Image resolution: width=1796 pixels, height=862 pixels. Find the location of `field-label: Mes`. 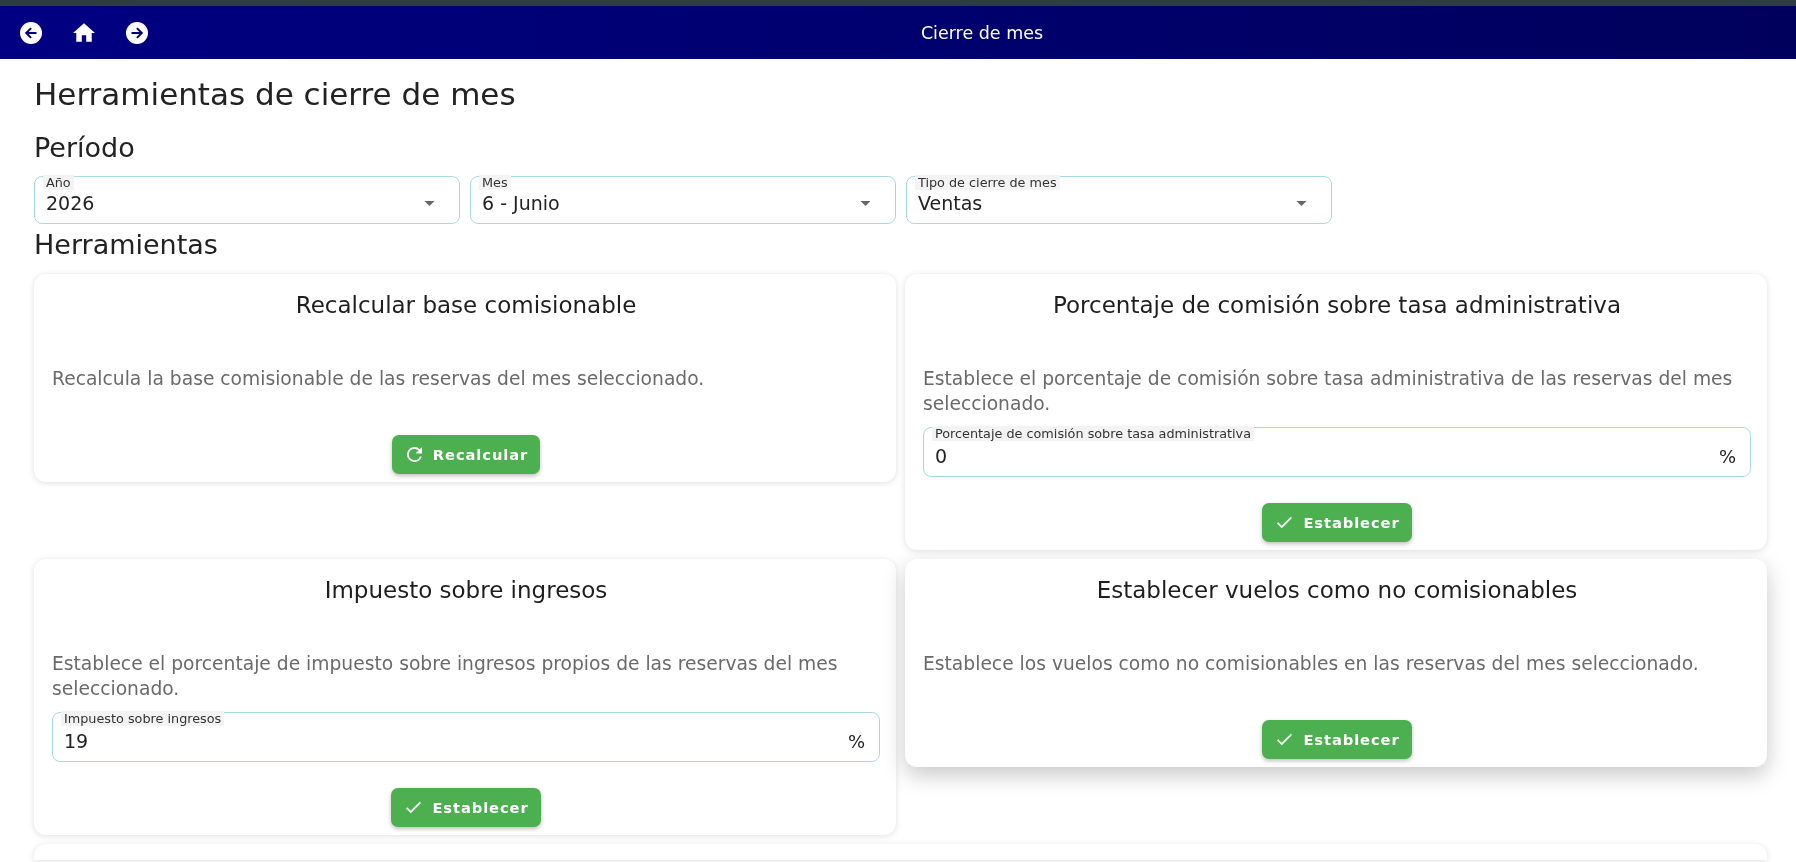

field-label: Mes is located at coordinates (495, 182).